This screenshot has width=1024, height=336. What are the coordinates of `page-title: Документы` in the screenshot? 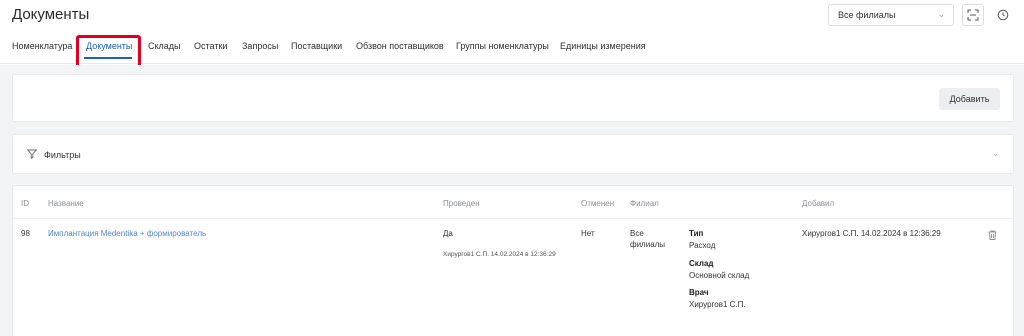 It's located at (51, 14).